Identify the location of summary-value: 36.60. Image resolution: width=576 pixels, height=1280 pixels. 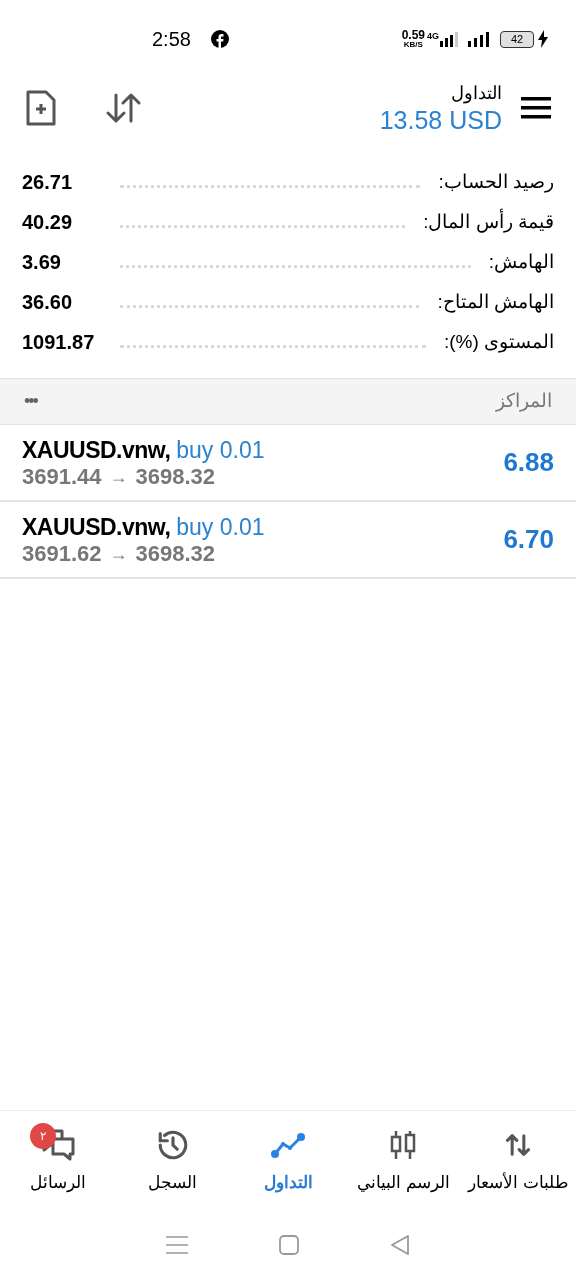
(48, 302).